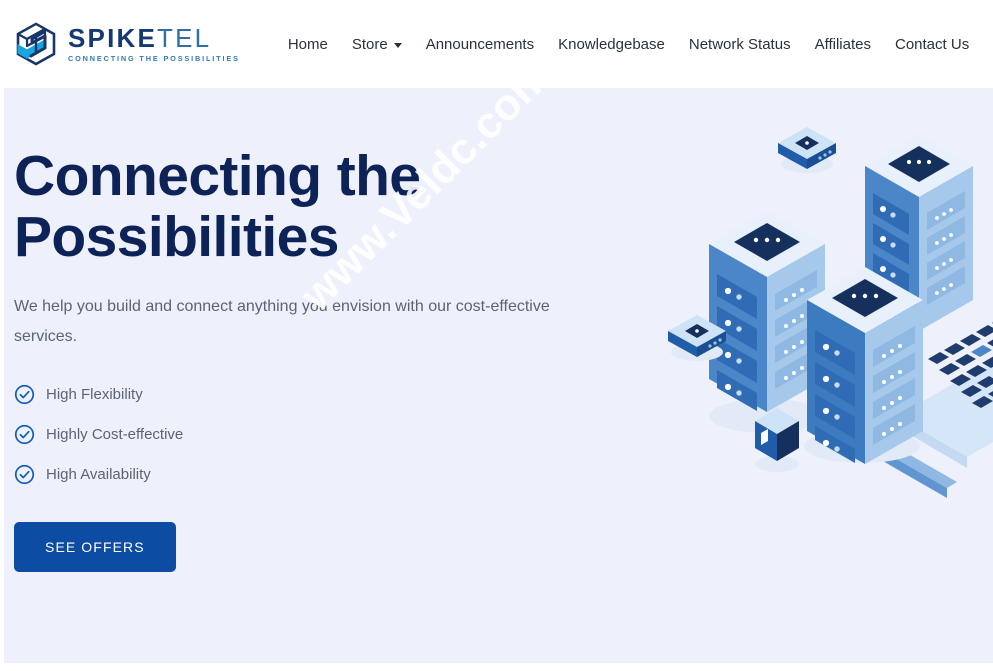 This screenshot has height=671, width=993. I want to click on small-cube, so click(777, 440).